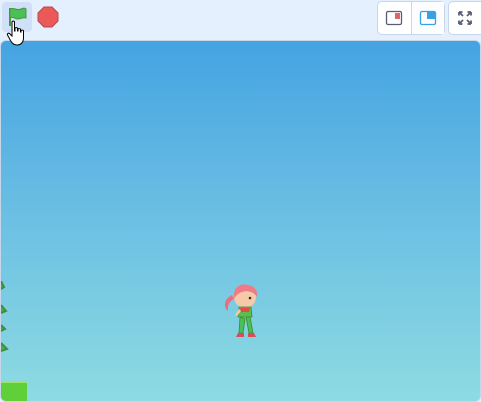  What do you see at coordinates (243, 313) in the screenshot?
I see `girl-sprite` at bounding box center [243, 313].